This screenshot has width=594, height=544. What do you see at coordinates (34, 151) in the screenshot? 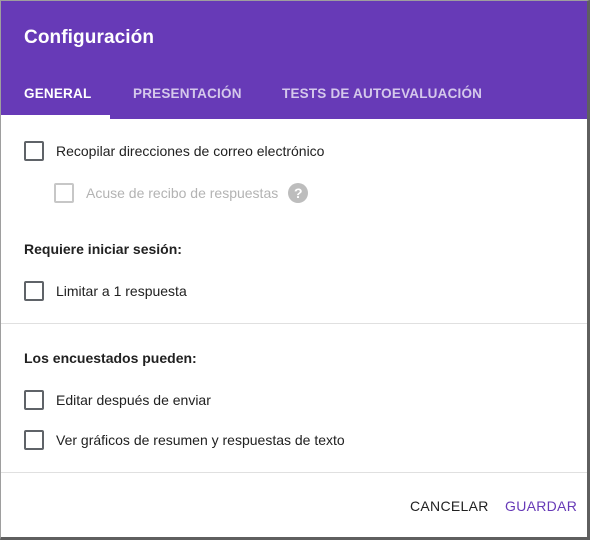
I see `collect-emails-checkbox` at bounding box center [34, 151].